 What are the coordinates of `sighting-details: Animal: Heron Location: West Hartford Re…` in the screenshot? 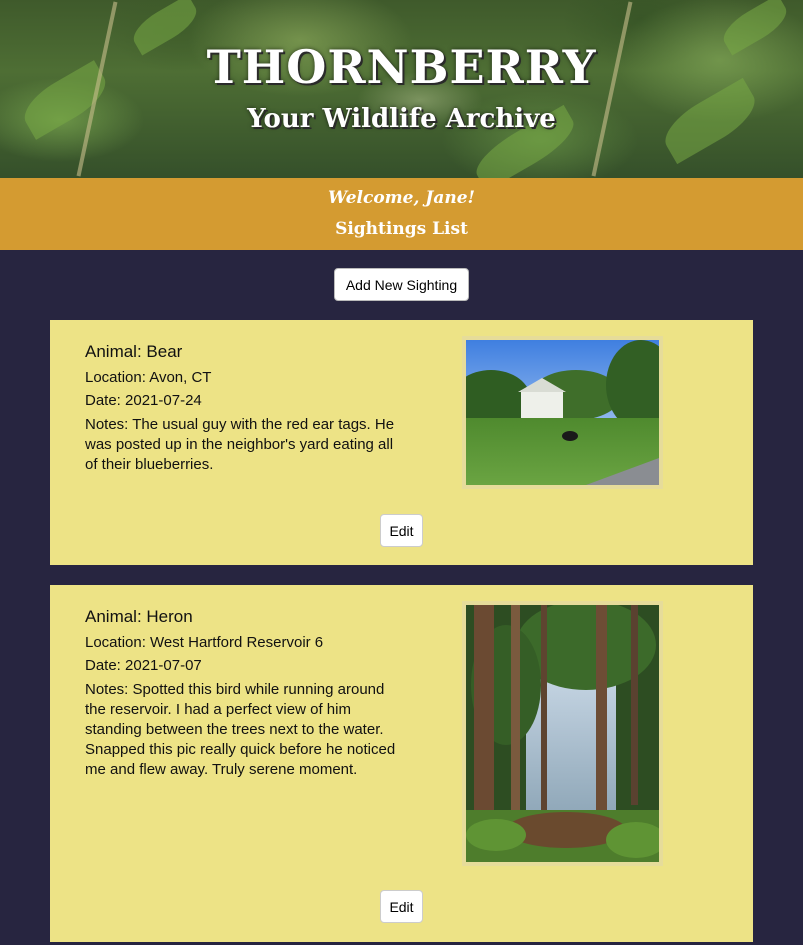 It's located at (245, 693).